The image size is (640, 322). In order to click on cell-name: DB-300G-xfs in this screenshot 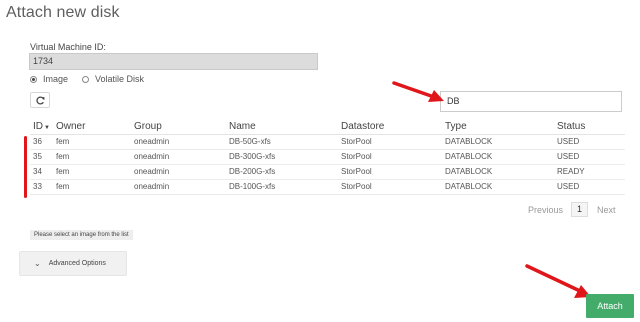, I will do `click(282, 157)`.